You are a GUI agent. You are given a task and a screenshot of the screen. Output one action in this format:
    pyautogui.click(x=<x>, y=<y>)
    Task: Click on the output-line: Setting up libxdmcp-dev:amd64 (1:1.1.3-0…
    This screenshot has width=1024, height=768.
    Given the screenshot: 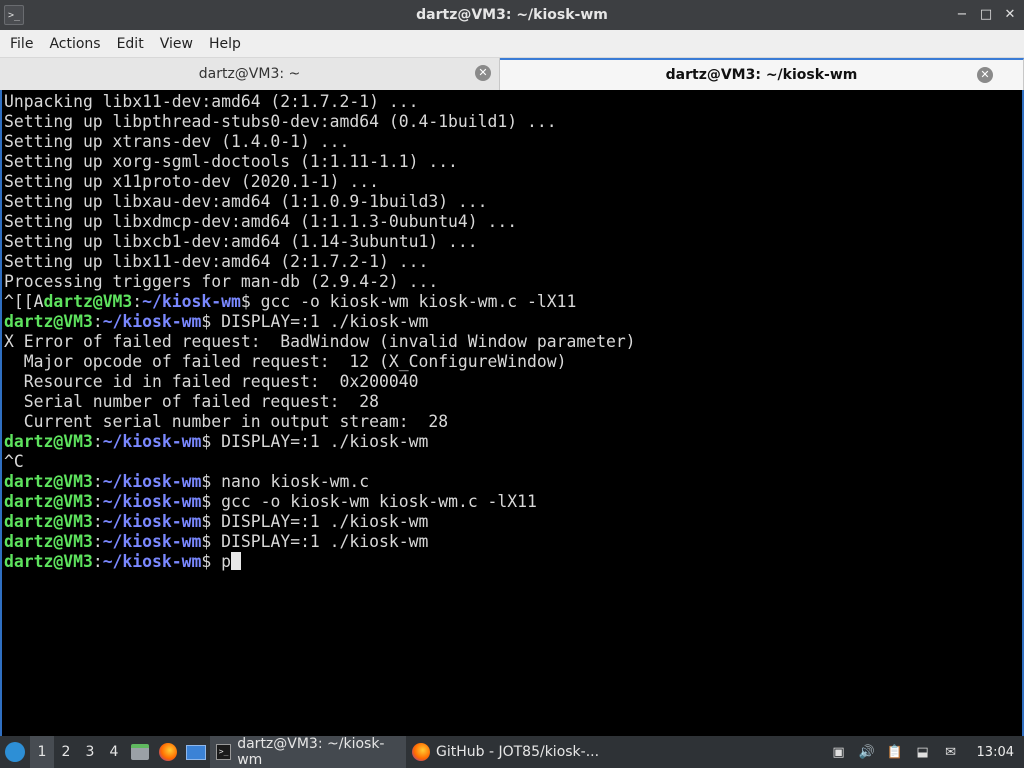 What is the action you would take?
    pyautogui.click(x=261, y=221)
    